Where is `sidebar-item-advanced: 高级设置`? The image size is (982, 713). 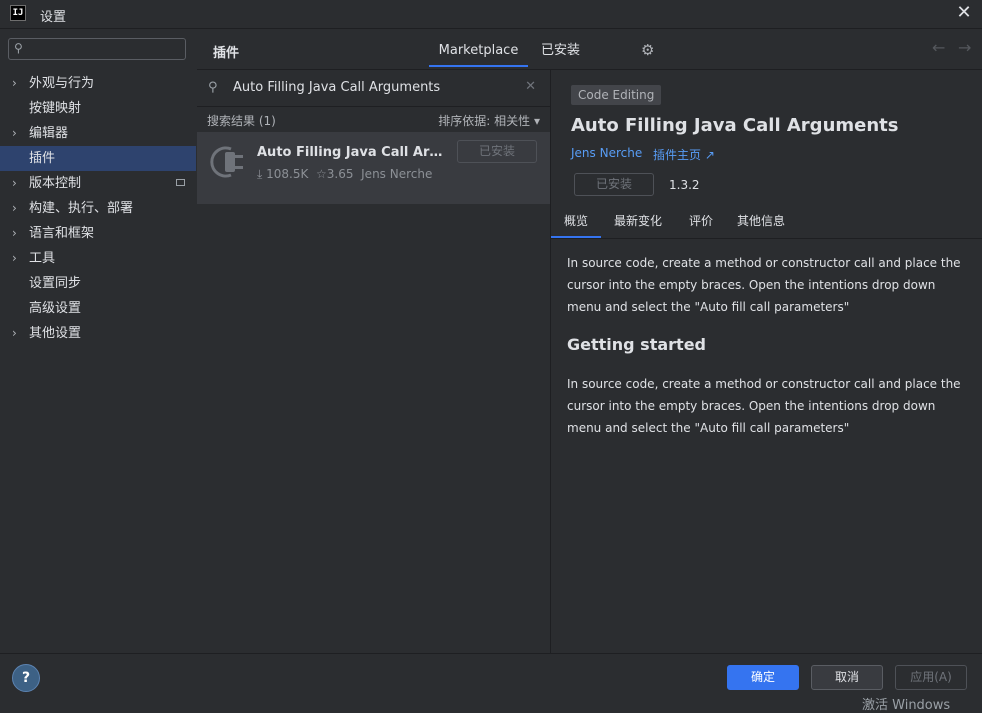
sidebar-item-advanced: 高级设置 is located at coordinates (98, 308).